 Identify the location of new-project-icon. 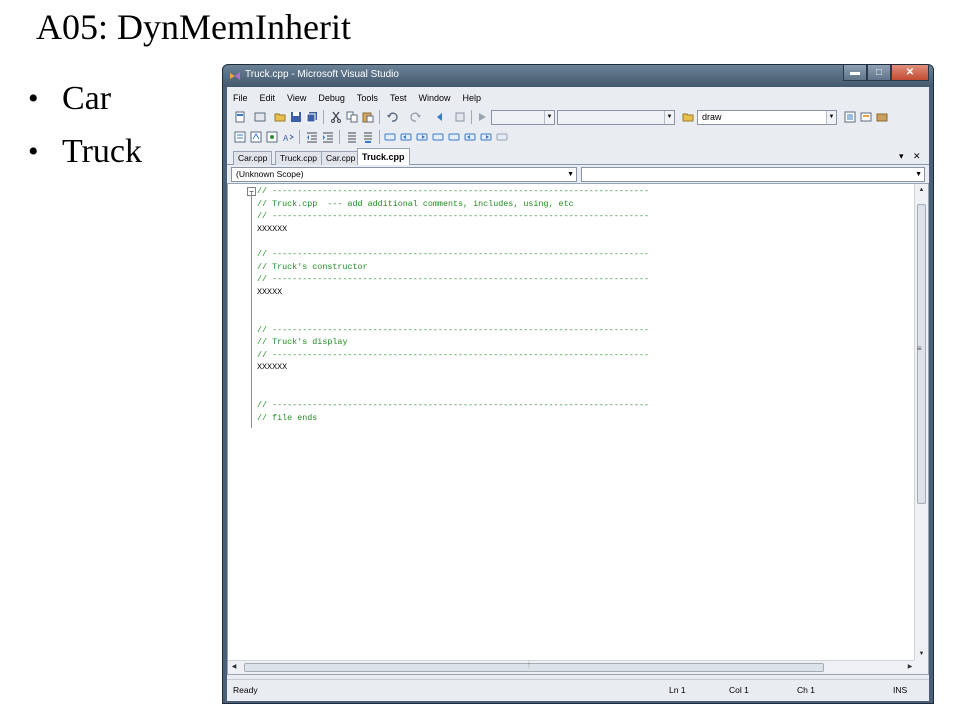
(240, 117).